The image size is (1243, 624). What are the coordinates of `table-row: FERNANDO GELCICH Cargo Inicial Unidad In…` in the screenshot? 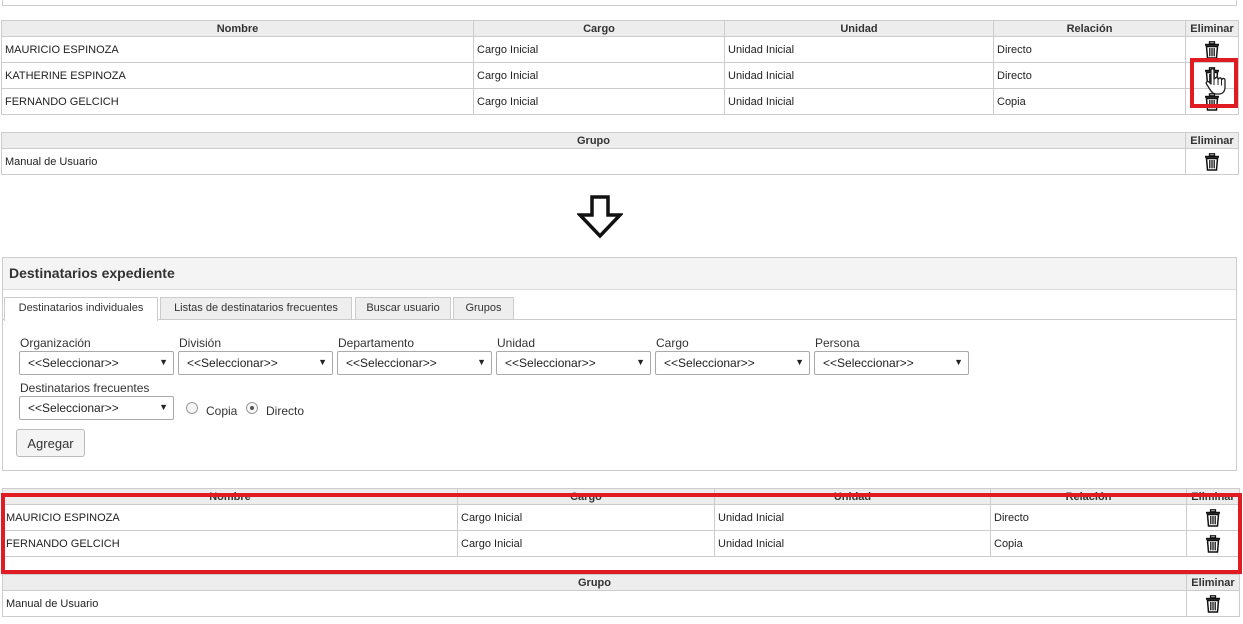 It's located at (620, 101).